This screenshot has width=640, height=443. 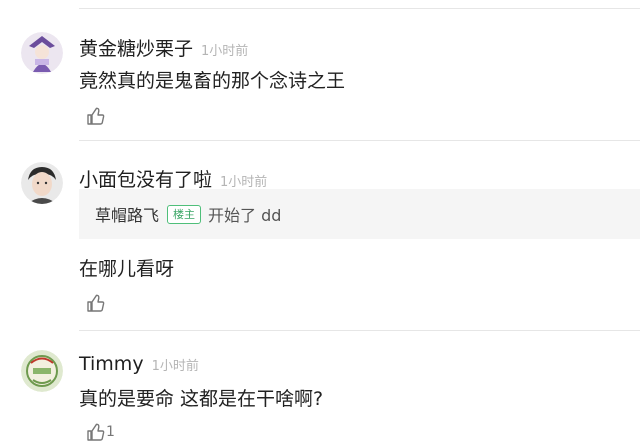 What do you see at coordinates (42, 371) in the screenshot?
I see `avatar` at bounding box center [42, 371].